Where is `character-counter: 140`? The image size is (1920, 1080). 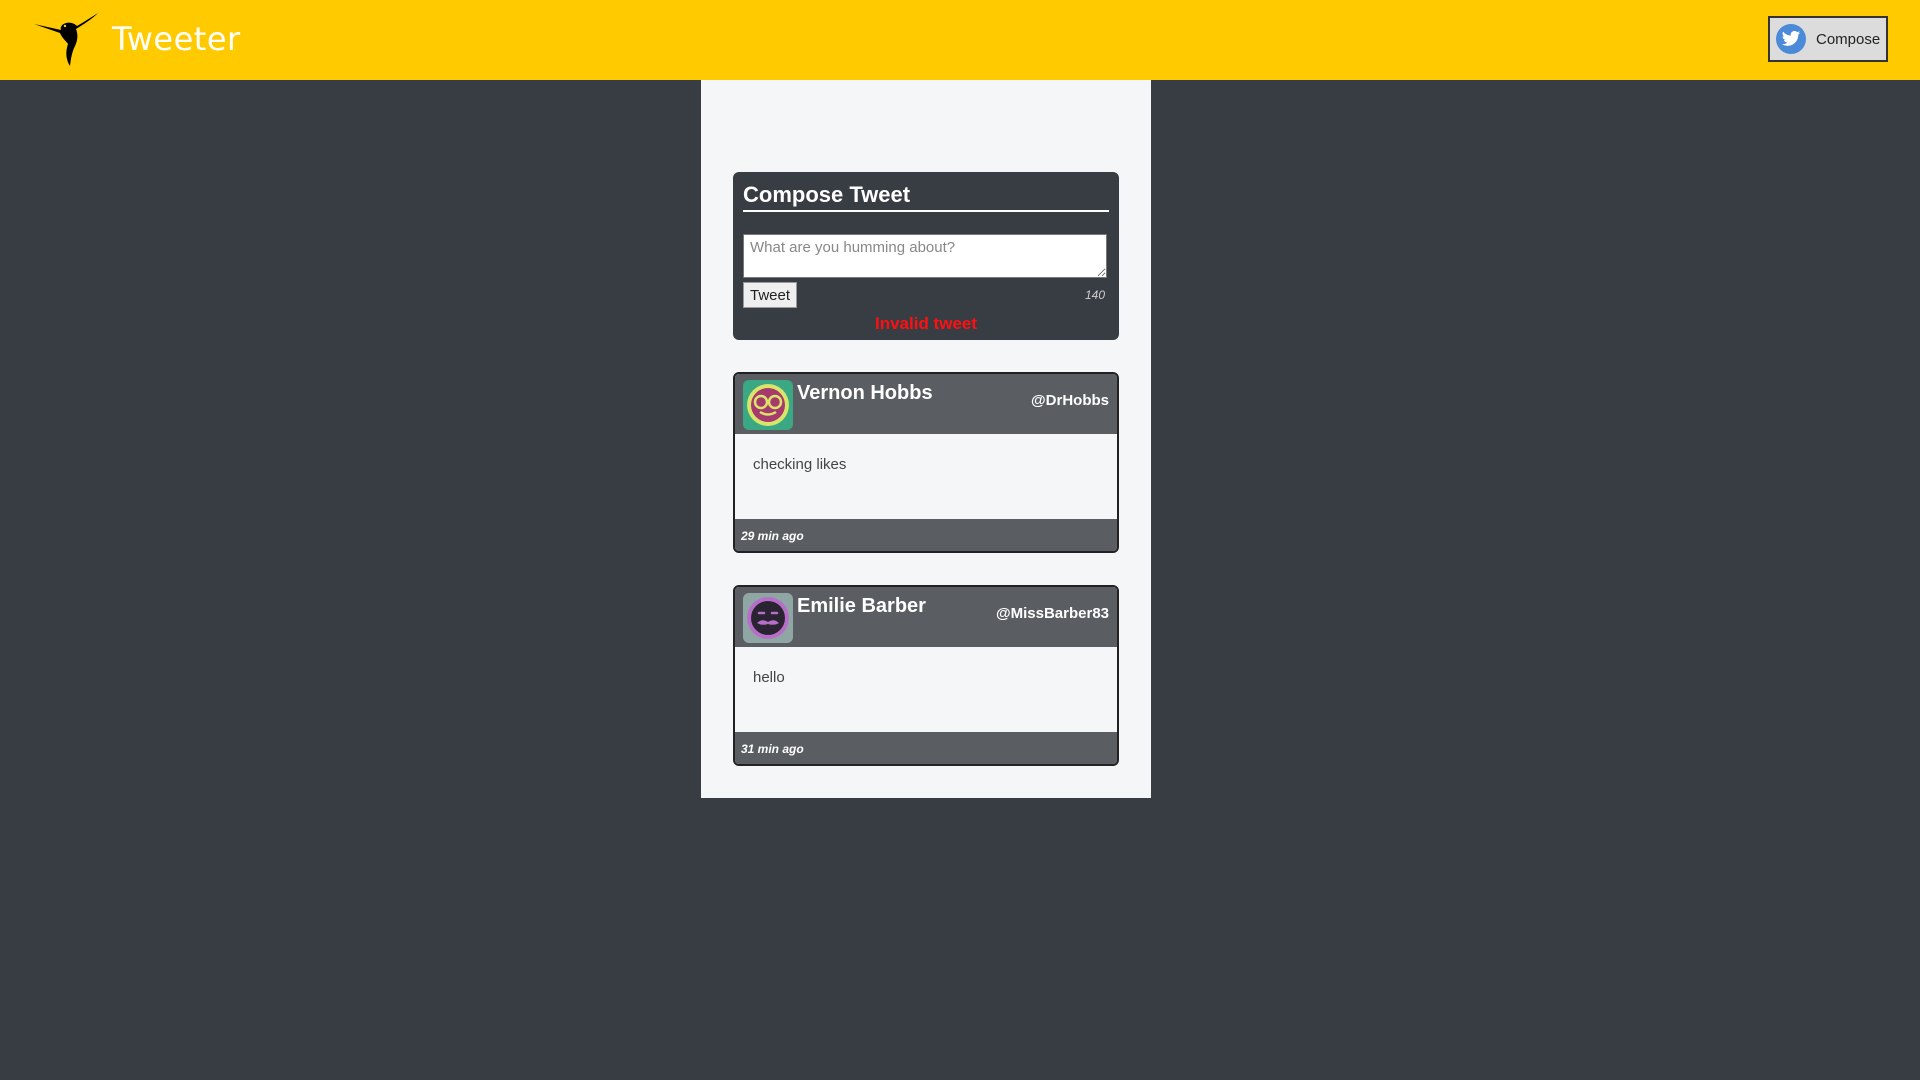 character-counter: 140 is located at coordinates (1094, 295).